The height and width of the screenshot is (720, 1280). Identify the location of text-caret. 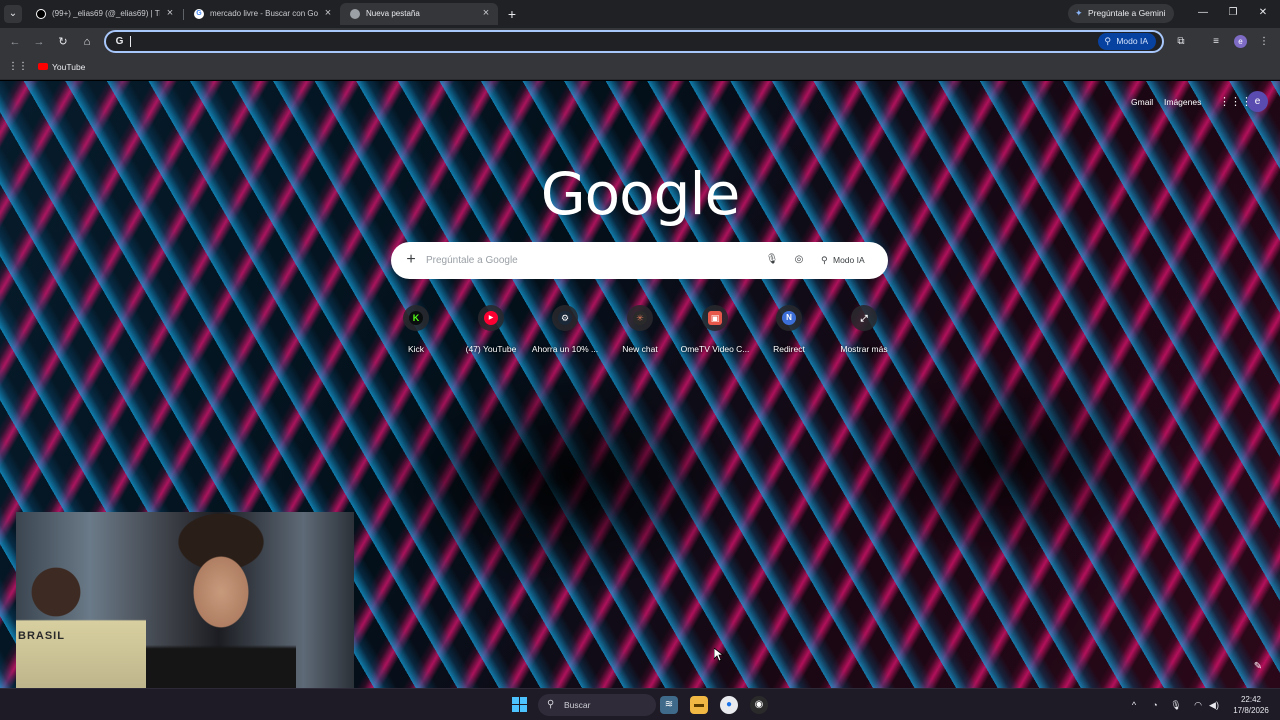
(130, 41).